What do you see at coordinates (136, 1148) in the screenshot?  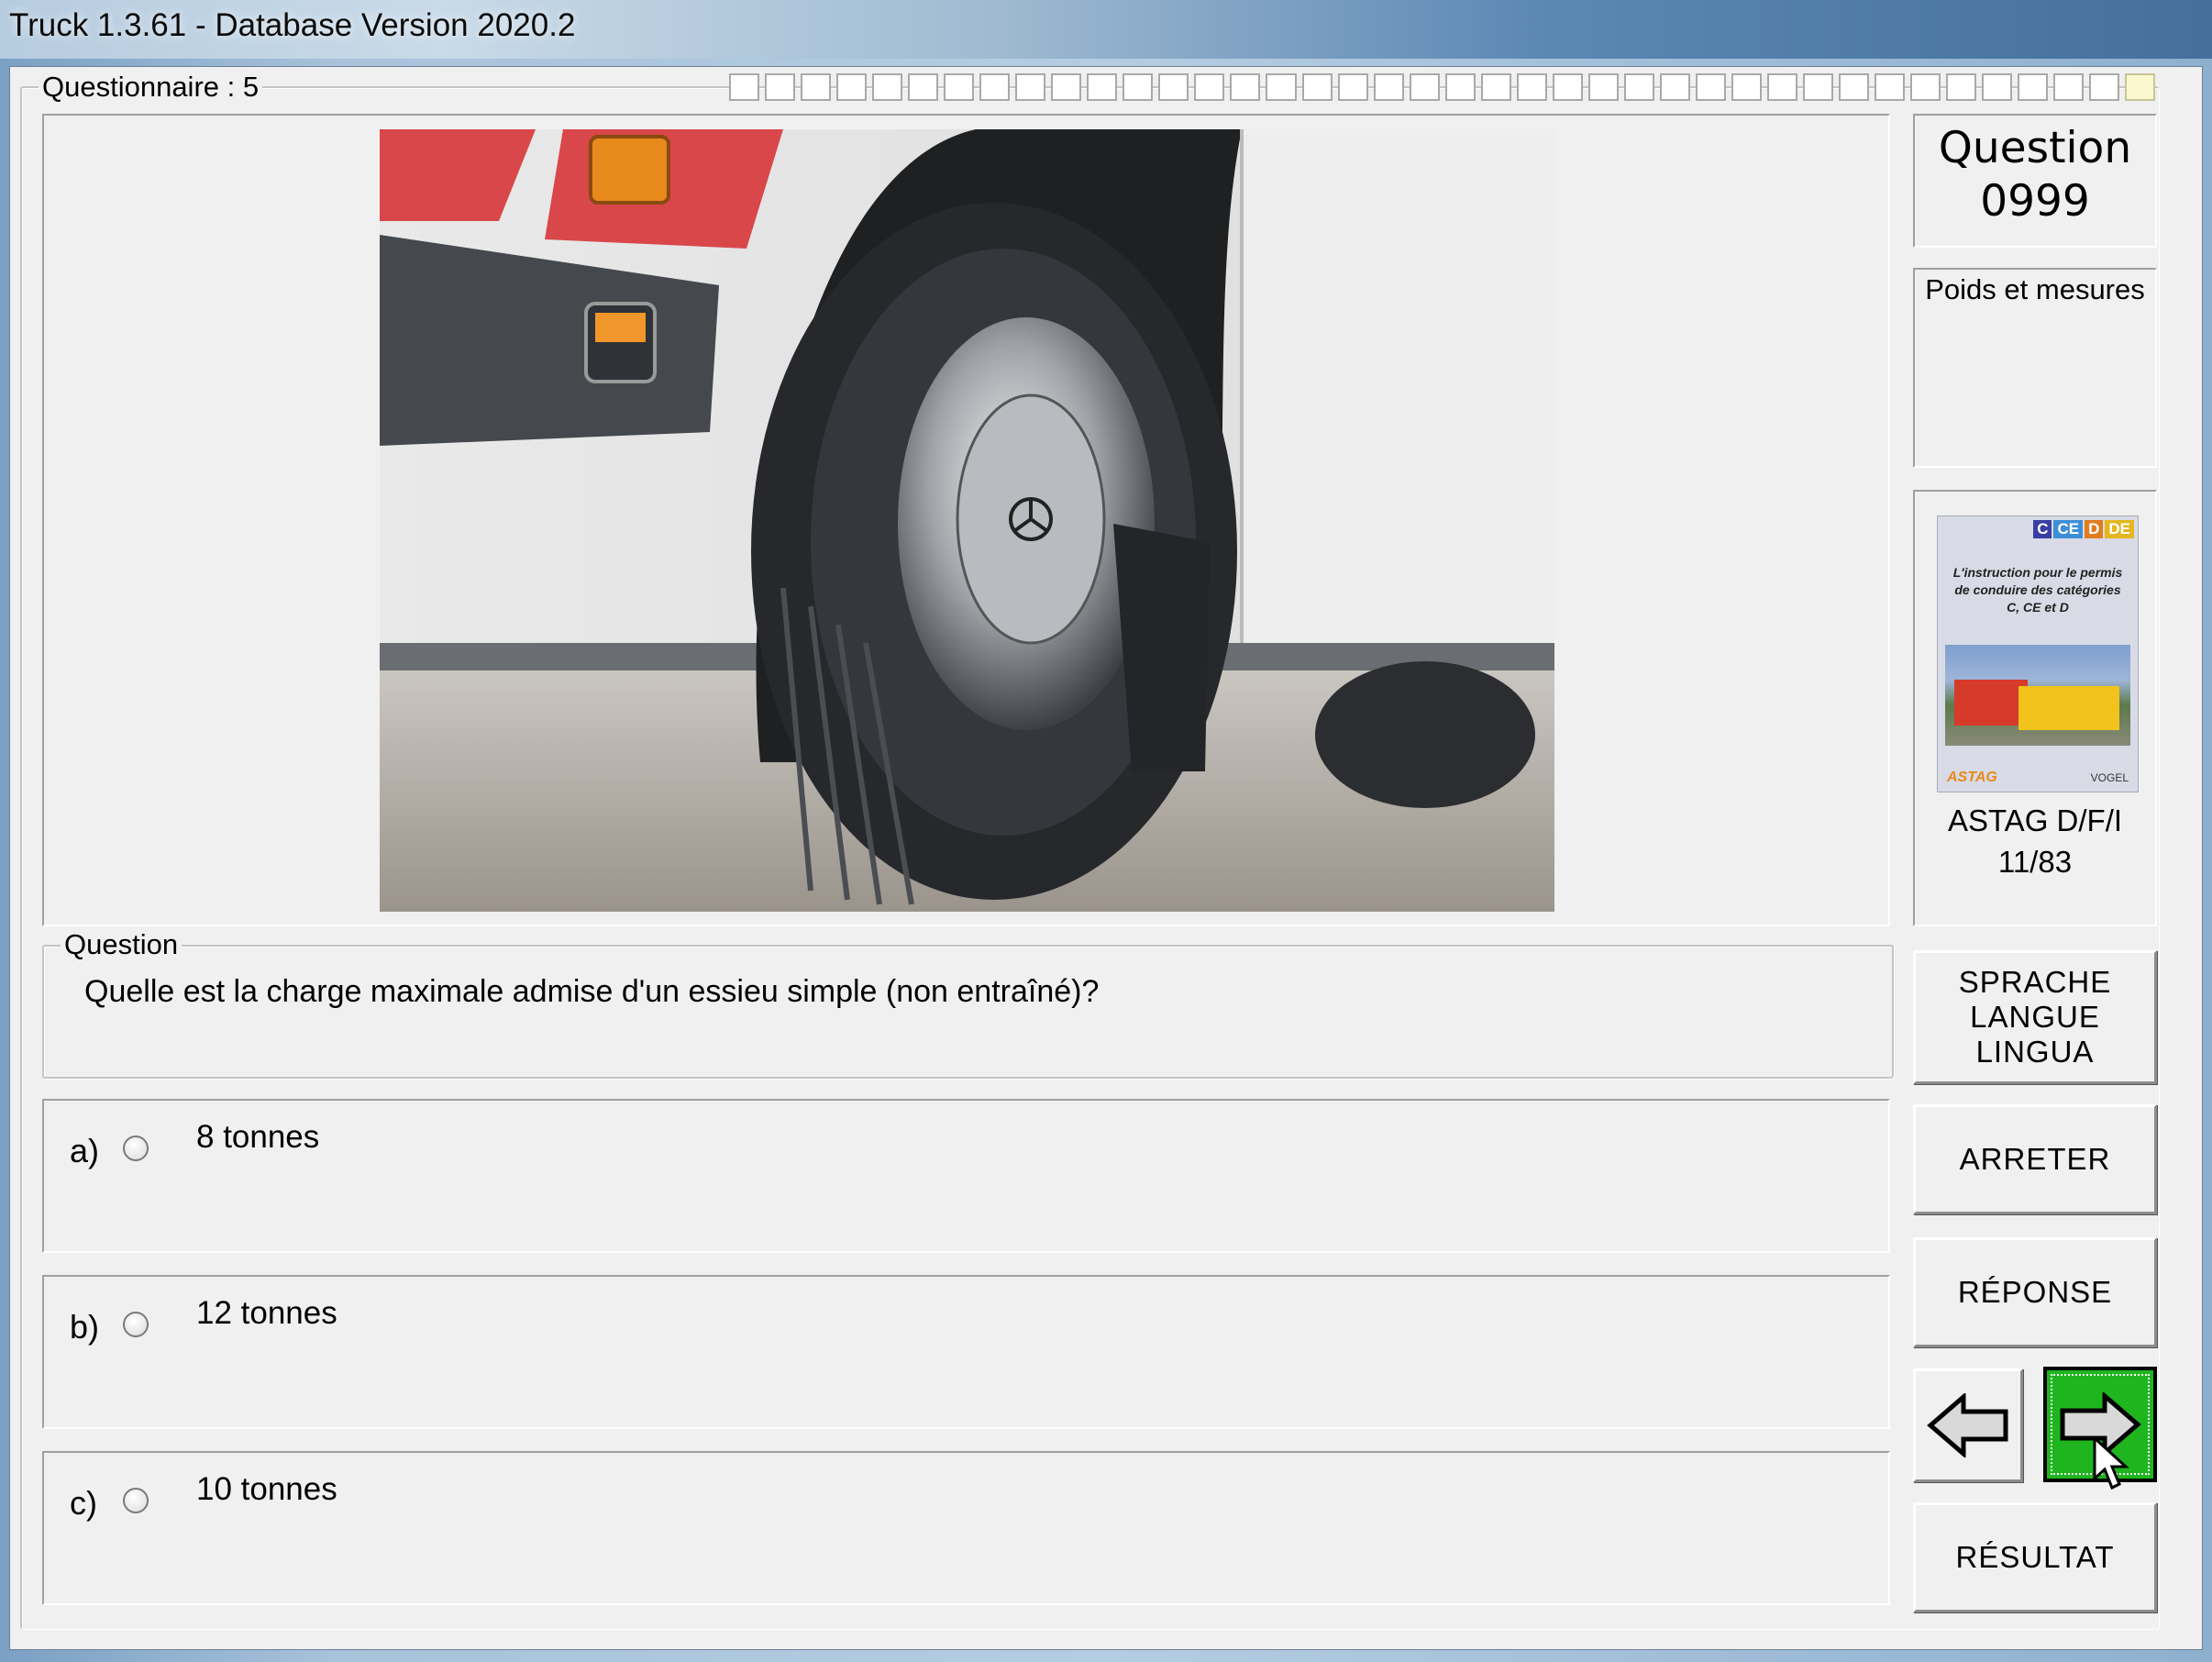 I see `answer-radio-a` at bounding box center [136, 1148].